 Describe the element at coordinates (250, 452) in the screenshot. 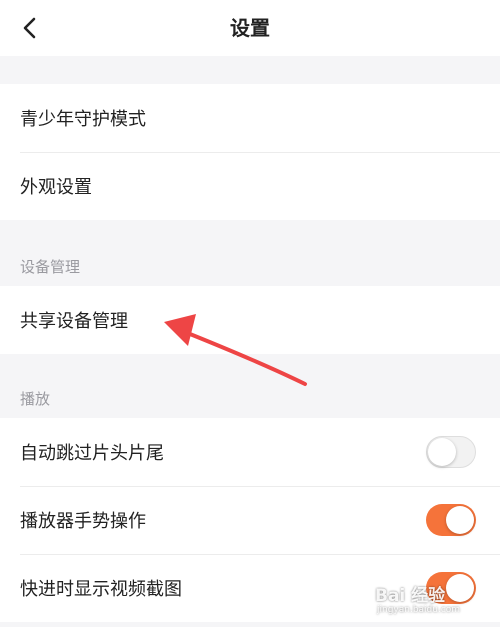

I see `skip-intro-outro-item: 自动跳过片头片尾` at that location.